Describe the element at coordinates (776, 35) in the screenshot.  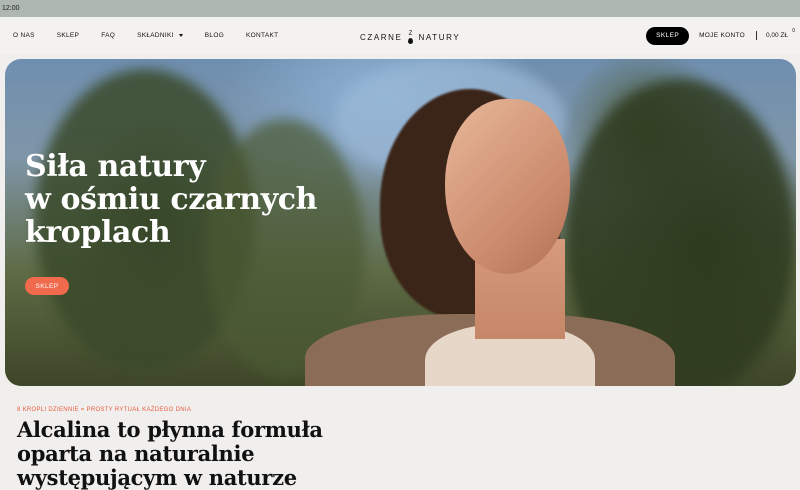
I see `cart-total: 0,00 ZŁ` at that location.